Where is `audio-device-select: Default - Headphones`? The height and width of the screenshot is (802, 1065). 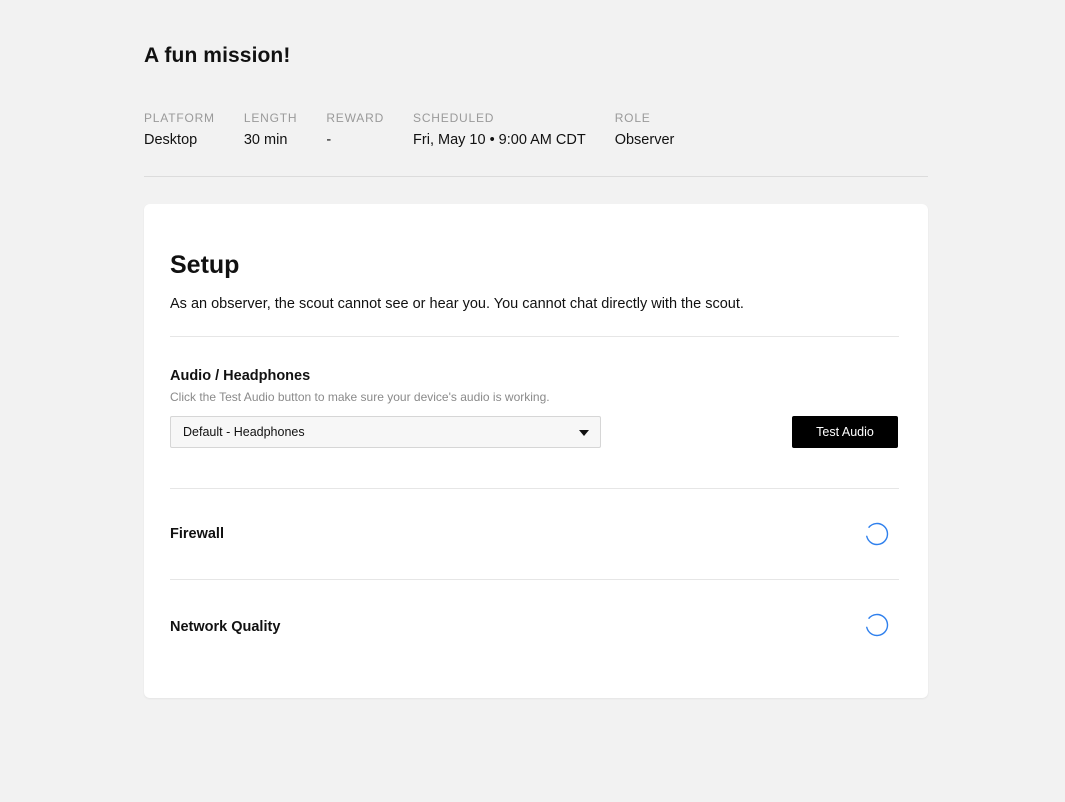 audio-device-select: Default - Headphones is located at coordinates (385, 432).